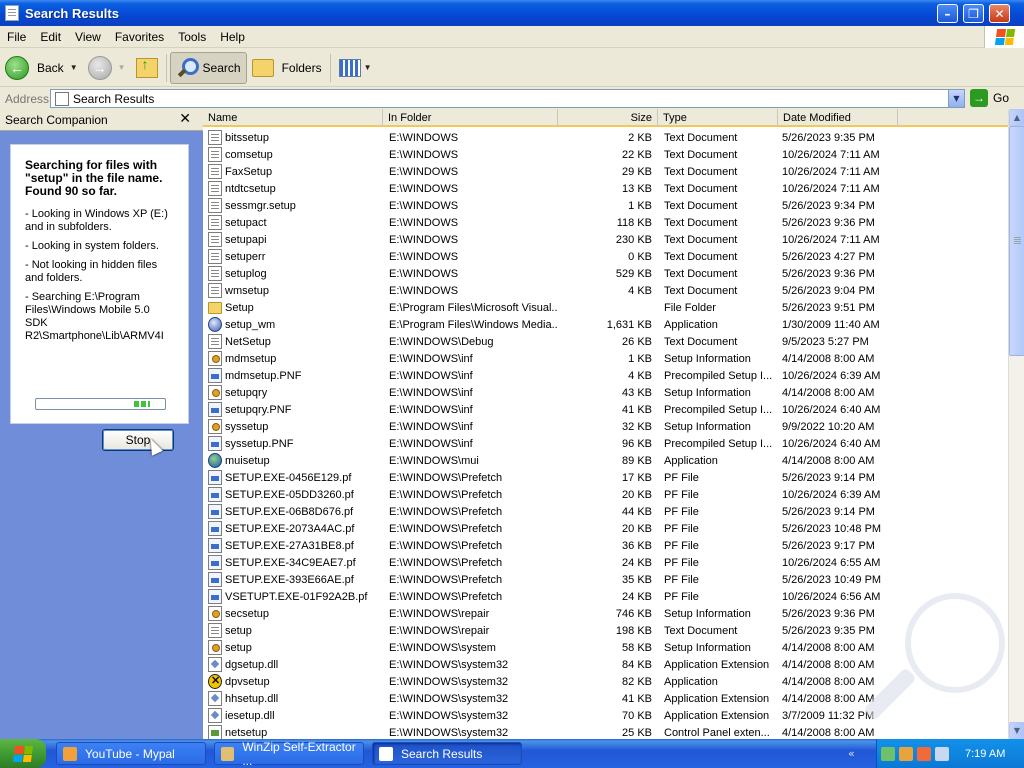  What do you see at coordinates (906, 753) in the screenshot?
I see `security-icon` at bounding box center [906, 753].